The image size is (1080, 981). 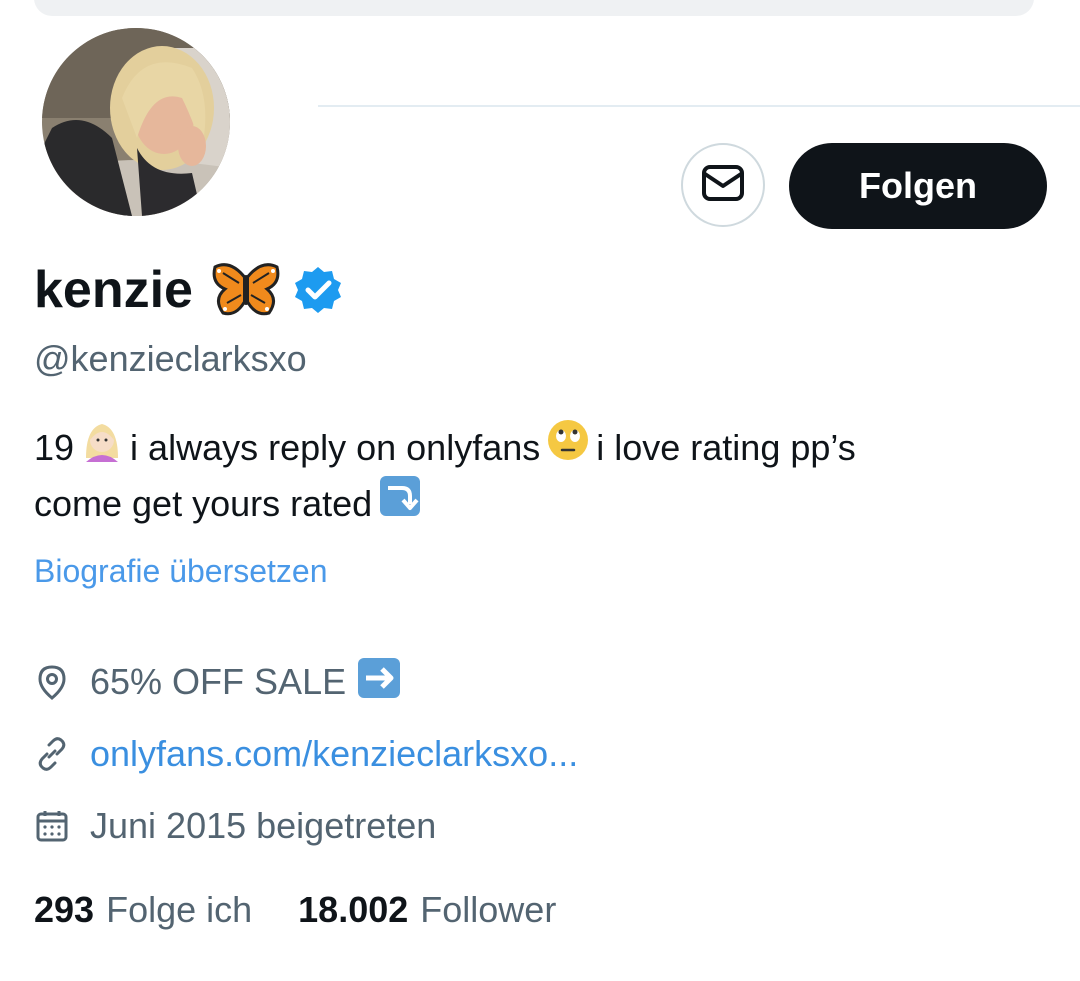 What do you see at coordinates (179, 909) in the screenshot?
I see `following-label: Folge ich` at bounding box center [179, 909].